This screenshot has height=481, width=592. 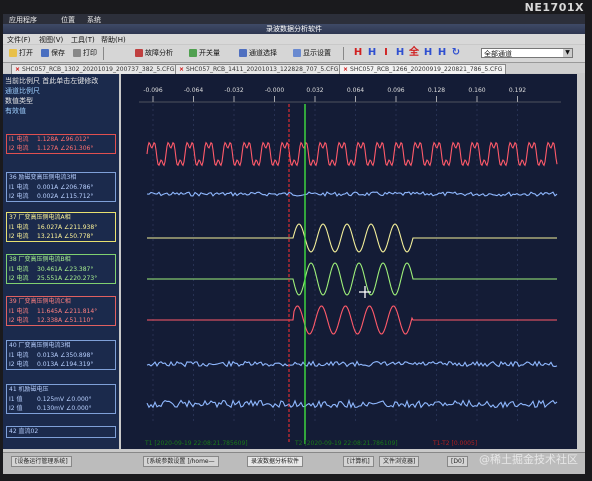 I want to click on cursor-h-blue-icon: H, so click(x=372, y=53).